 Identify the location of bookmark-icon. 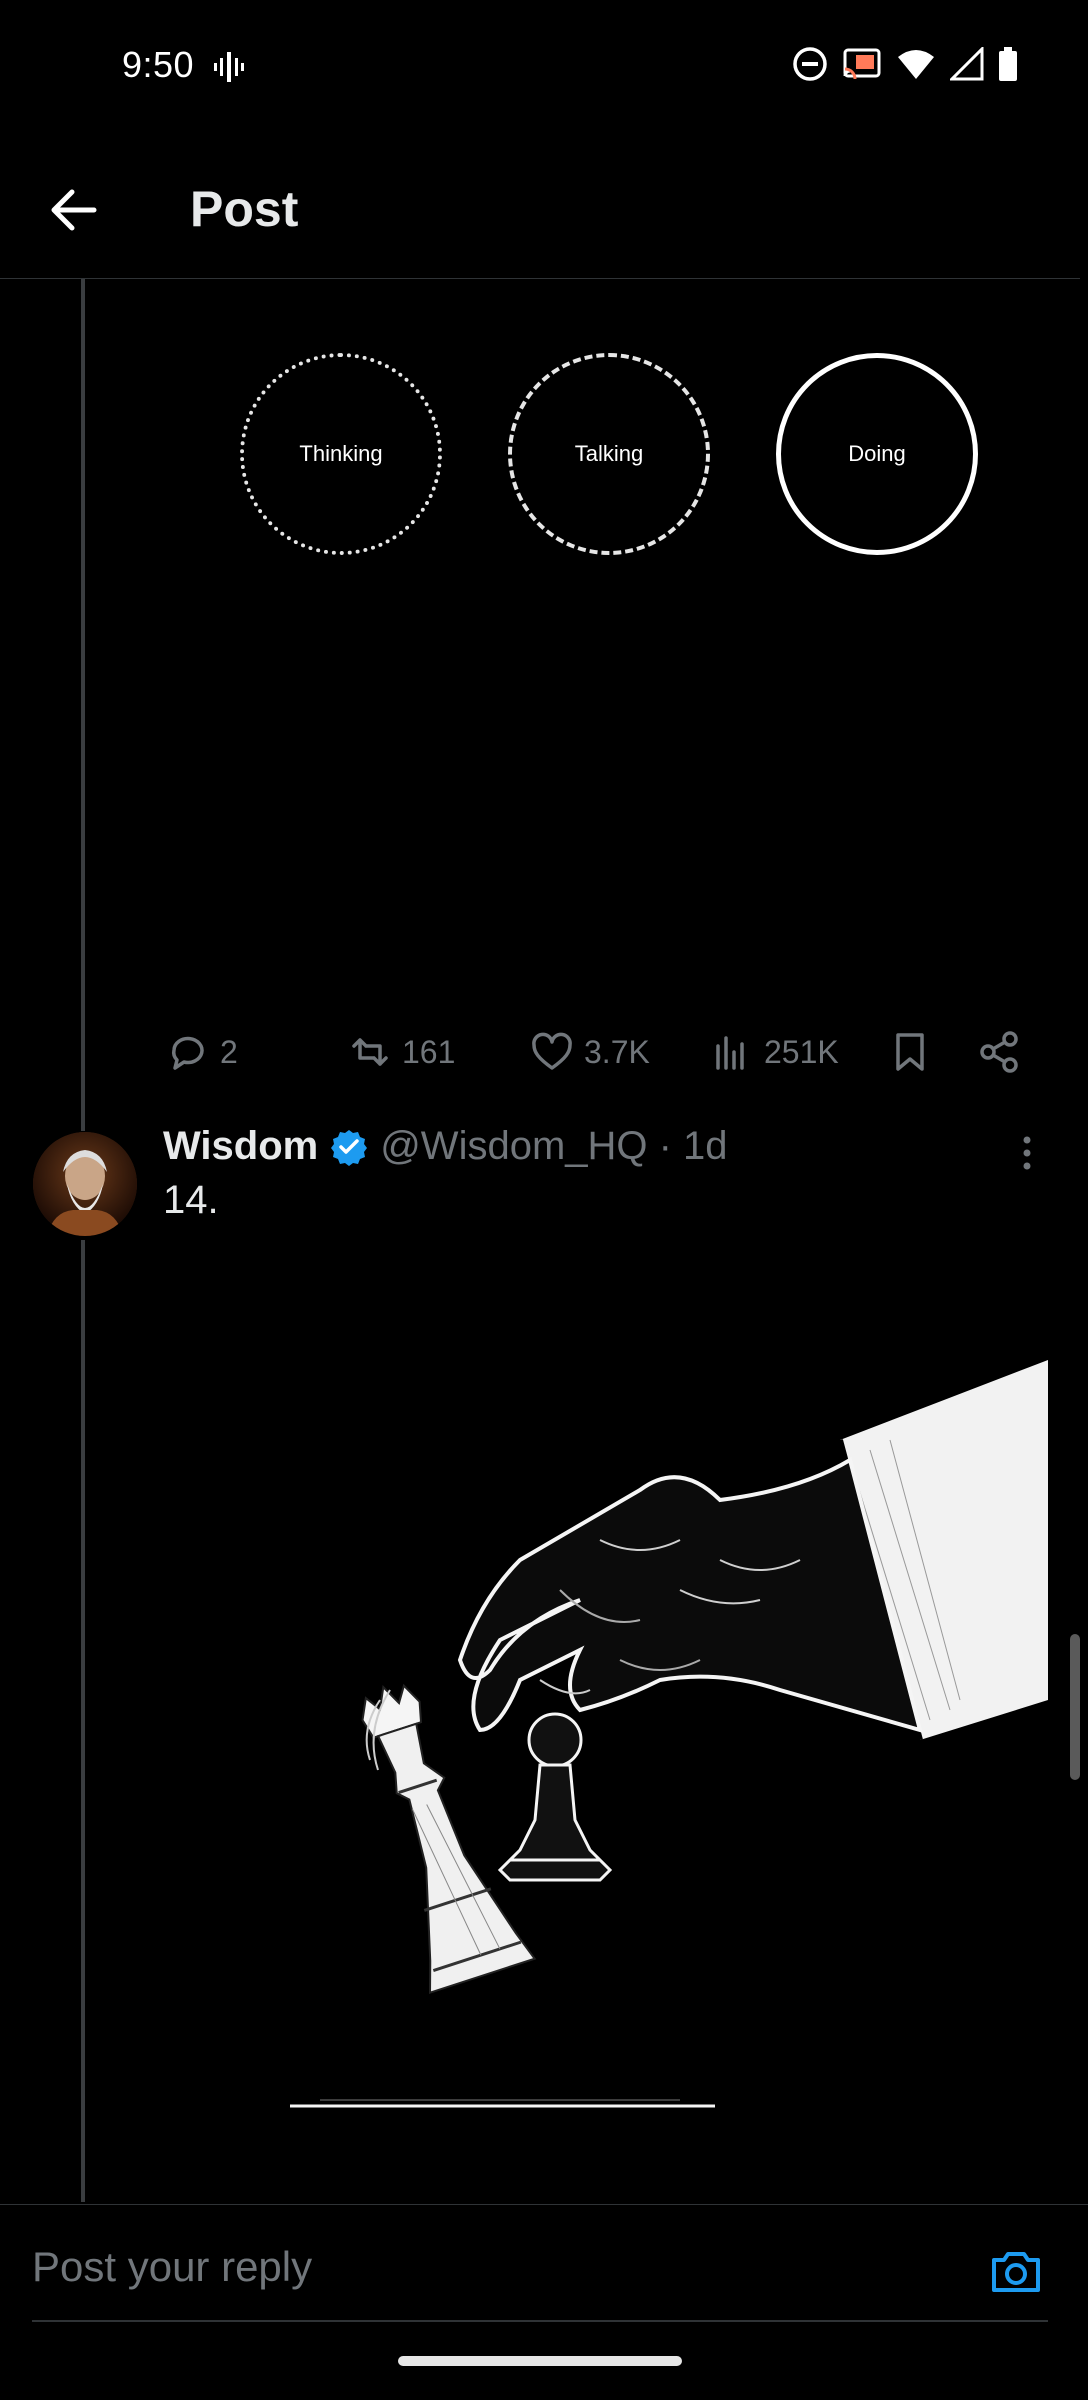
(910, 1052).